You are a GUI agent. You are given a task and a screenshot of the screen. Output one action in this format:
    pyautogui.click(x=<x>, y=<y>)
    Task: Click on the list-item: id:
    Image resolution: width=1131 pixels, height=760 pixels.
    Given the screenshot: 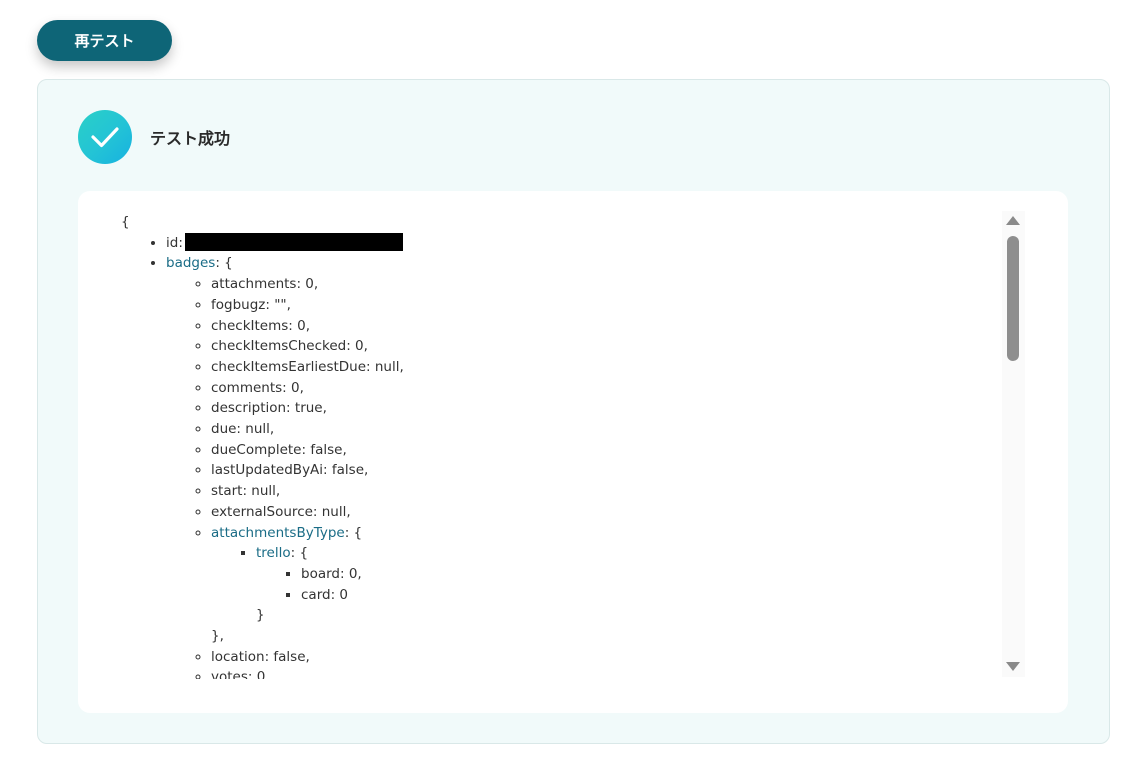 What is the action you would take?
    pyautogui.click(x=594, y=243)
    